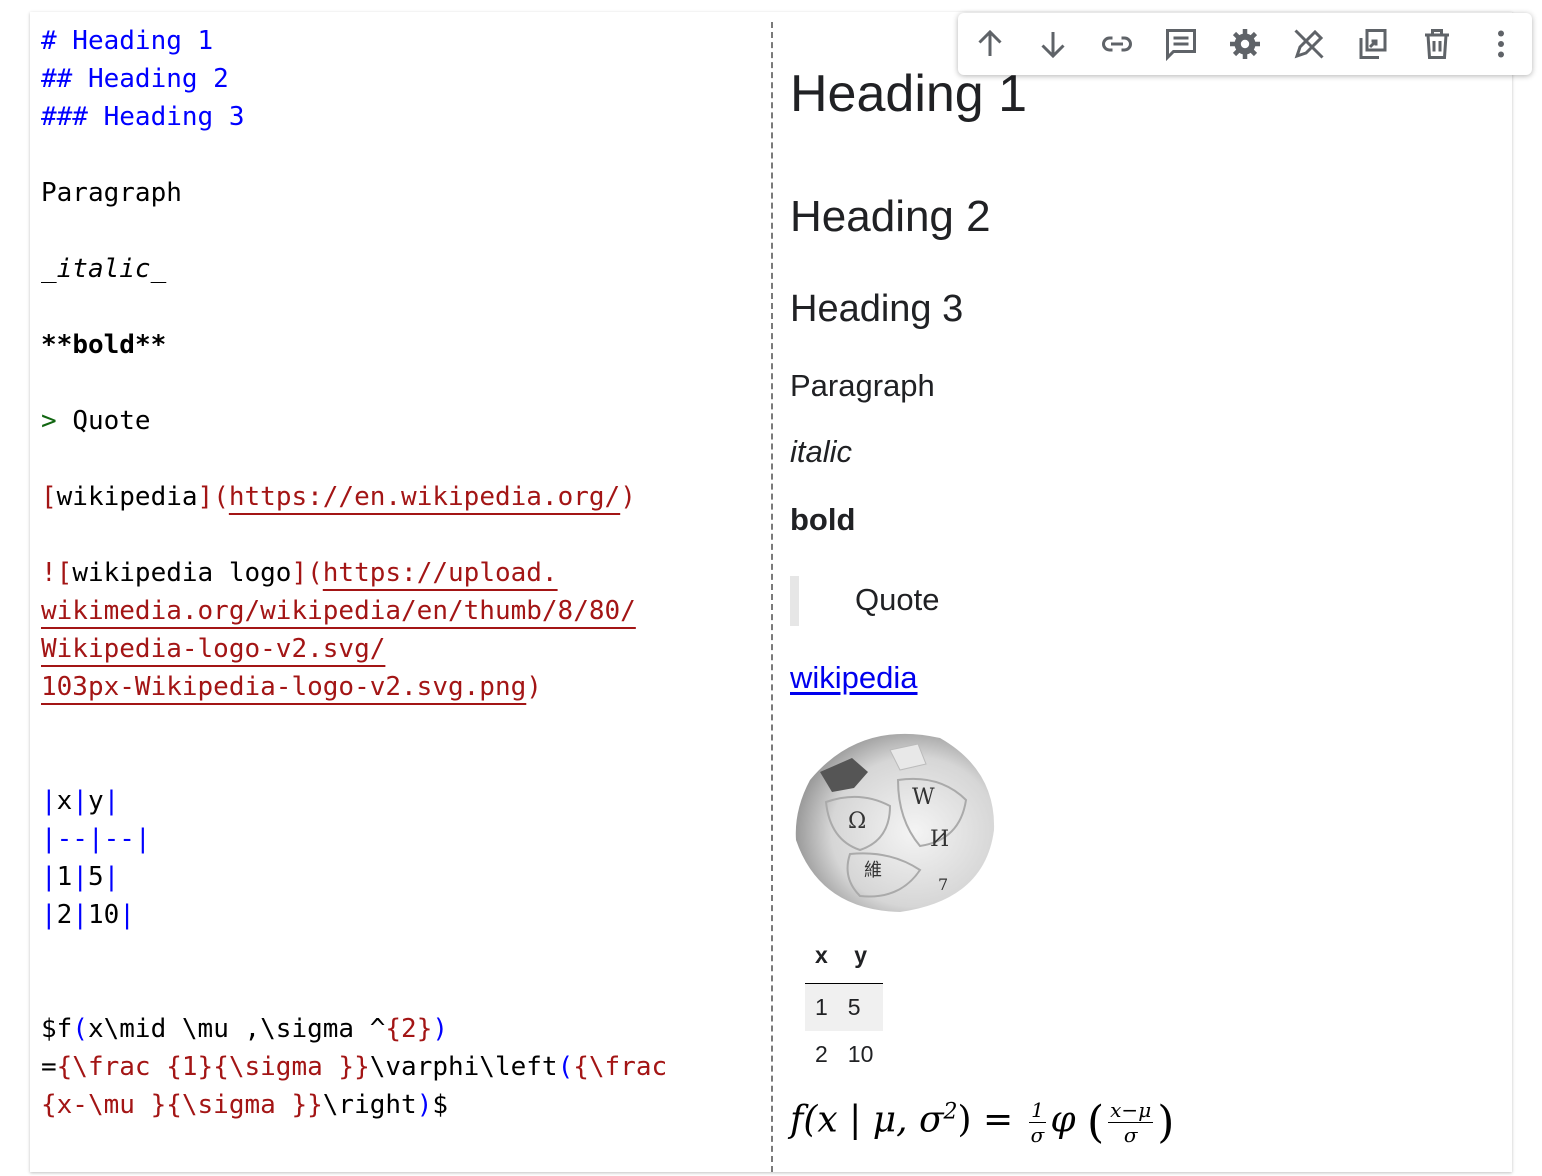  What do you see at coordinates (772, 597) in the screenshot?
I see `split-divider` at bounding box center [772, 597].